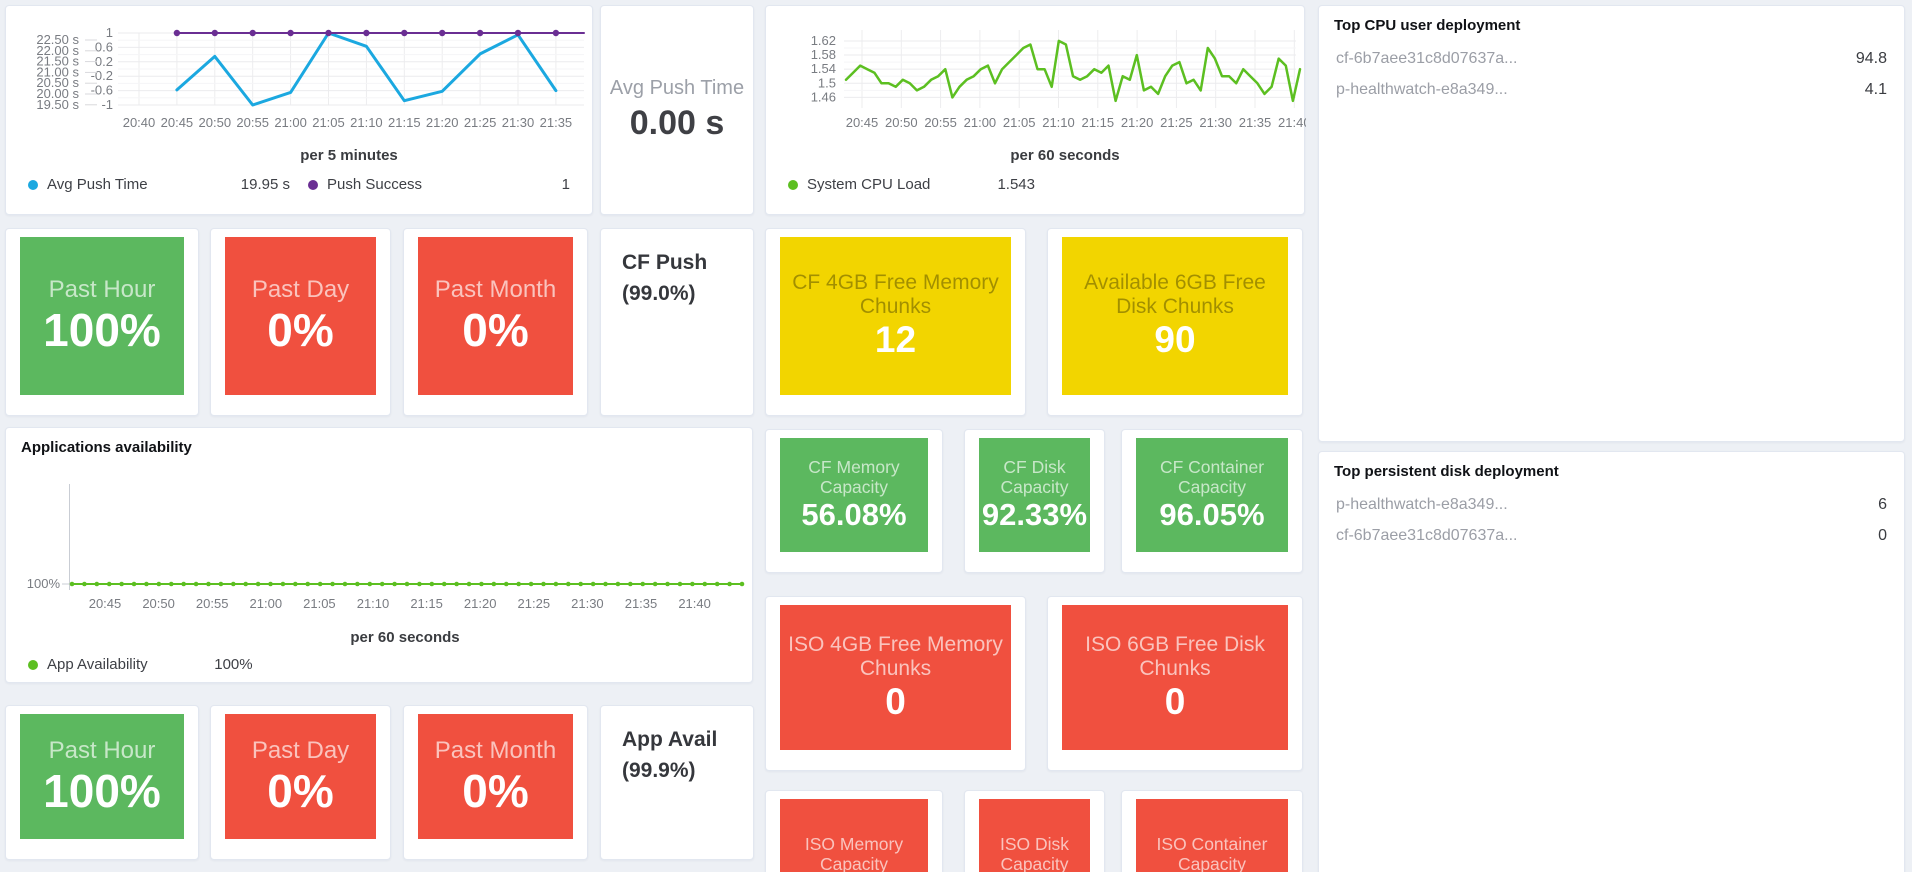 The height and width of the screenshot is (872, 1912). What do you see at coordinates (1212, 852) in the screenshot?
I see `tile-label: ISO Container Capacity` at bounding box center [1212, 852].